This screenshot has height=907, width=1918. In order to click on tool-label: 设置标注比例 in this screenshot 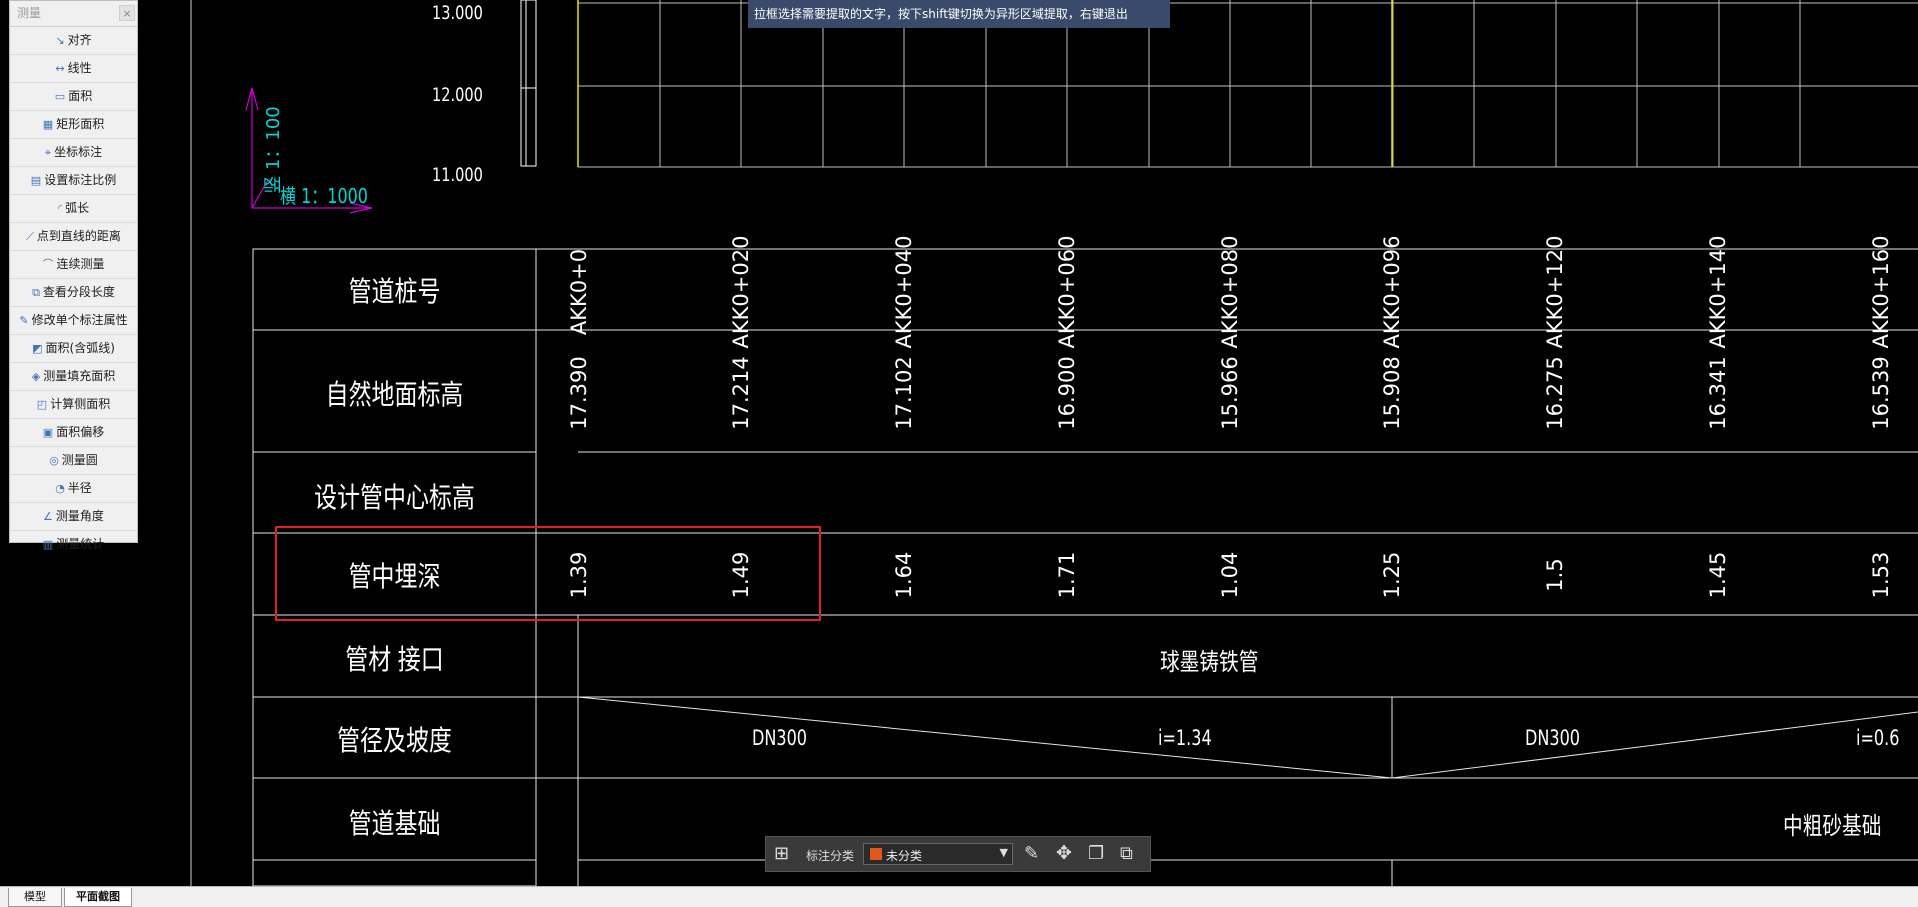, I will do `click(80, 180)`.